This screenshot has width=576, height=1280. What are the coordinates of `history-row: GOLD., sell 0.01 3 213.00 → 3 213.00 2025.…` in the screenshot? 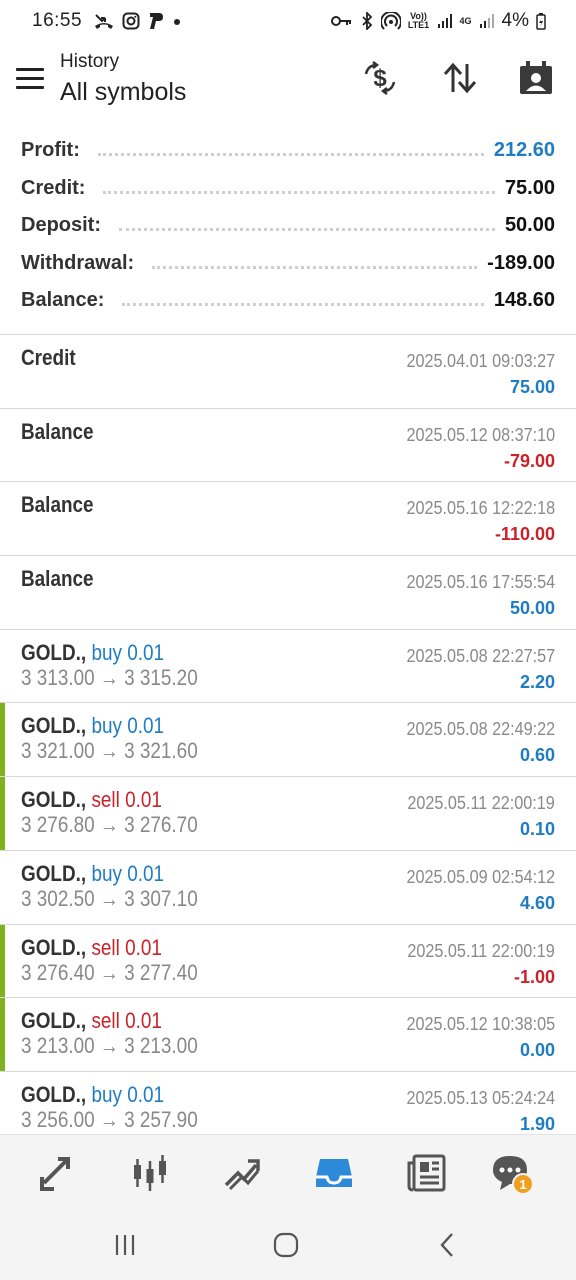 It's located at (288, 1035).